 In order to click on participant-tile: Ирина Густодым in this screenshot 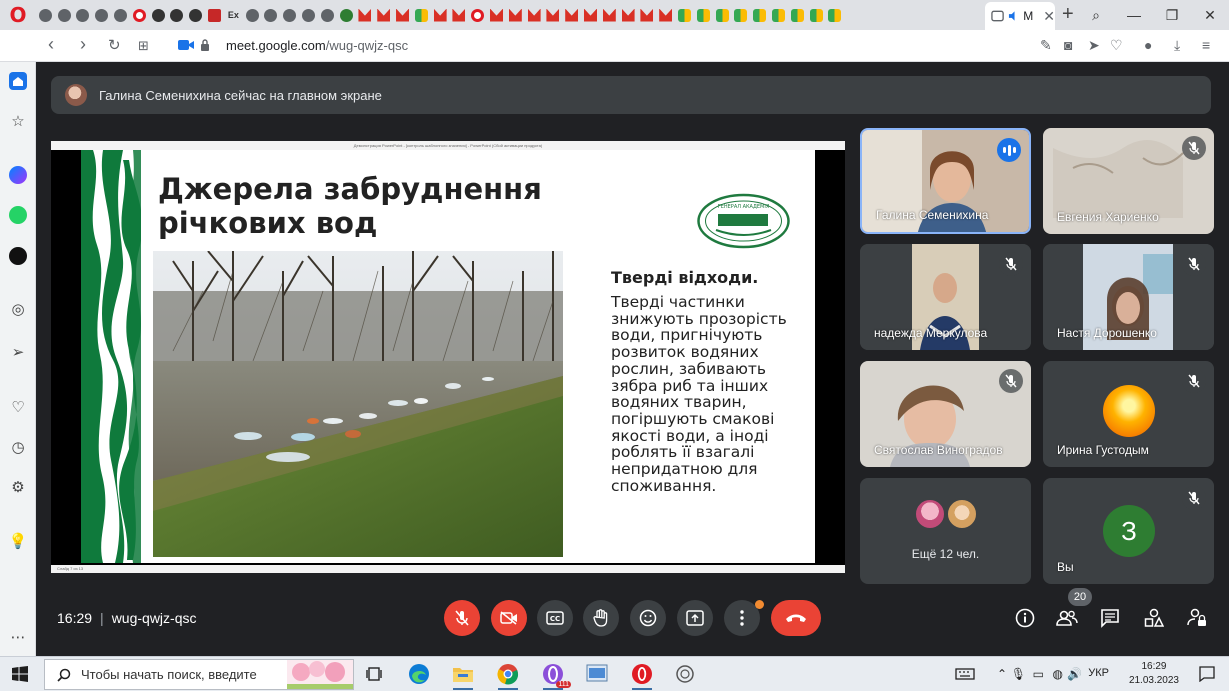, I will do `click(1128, 414)`.